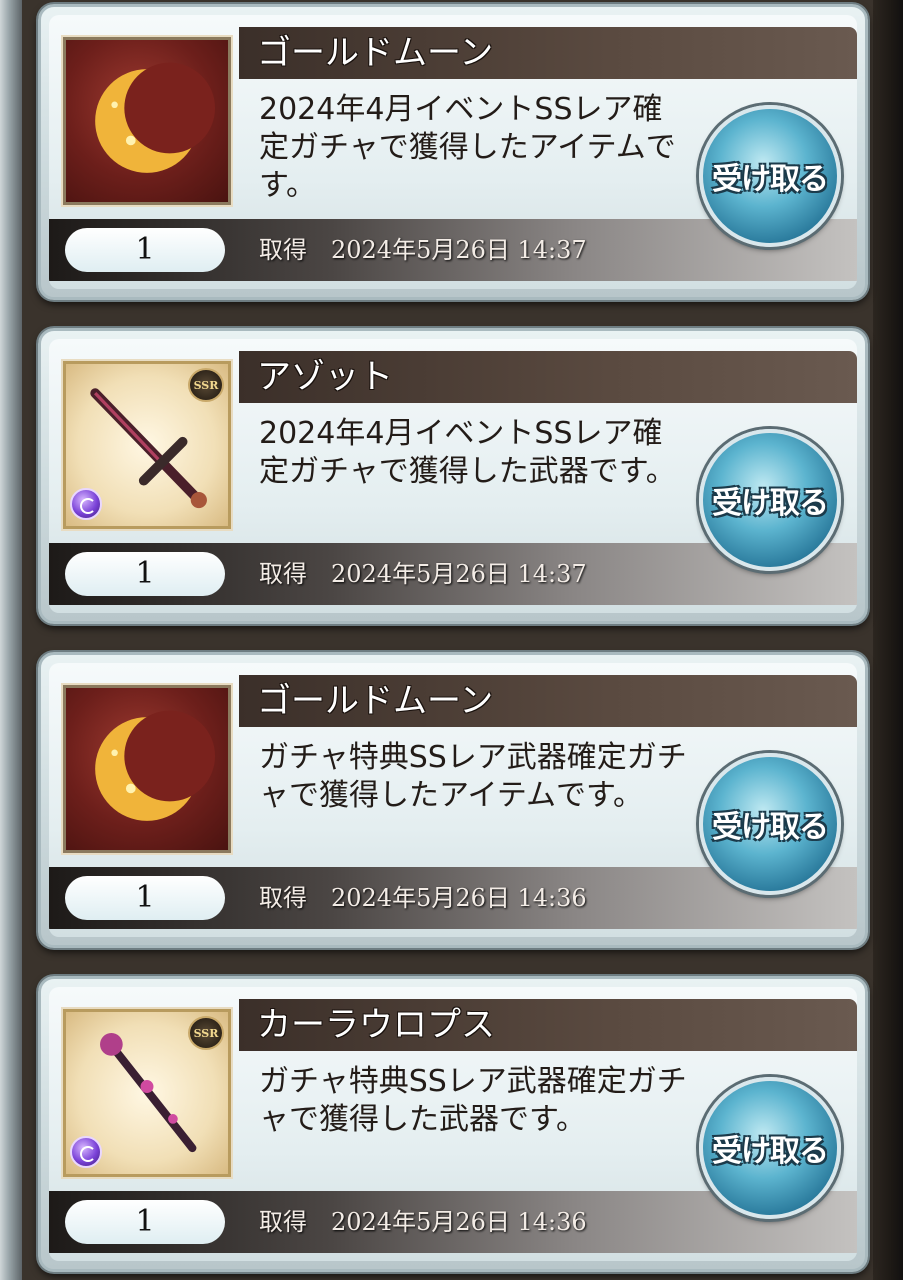 Image resolution: width=903 pixels, height=1280 pixels. What do you see at coordinates (467, 452) in the screenshot?
I see `item-description: 2024年4月イベントSSレア確定ガチャで獲得した武器です。` at bounding box center [467, 452].